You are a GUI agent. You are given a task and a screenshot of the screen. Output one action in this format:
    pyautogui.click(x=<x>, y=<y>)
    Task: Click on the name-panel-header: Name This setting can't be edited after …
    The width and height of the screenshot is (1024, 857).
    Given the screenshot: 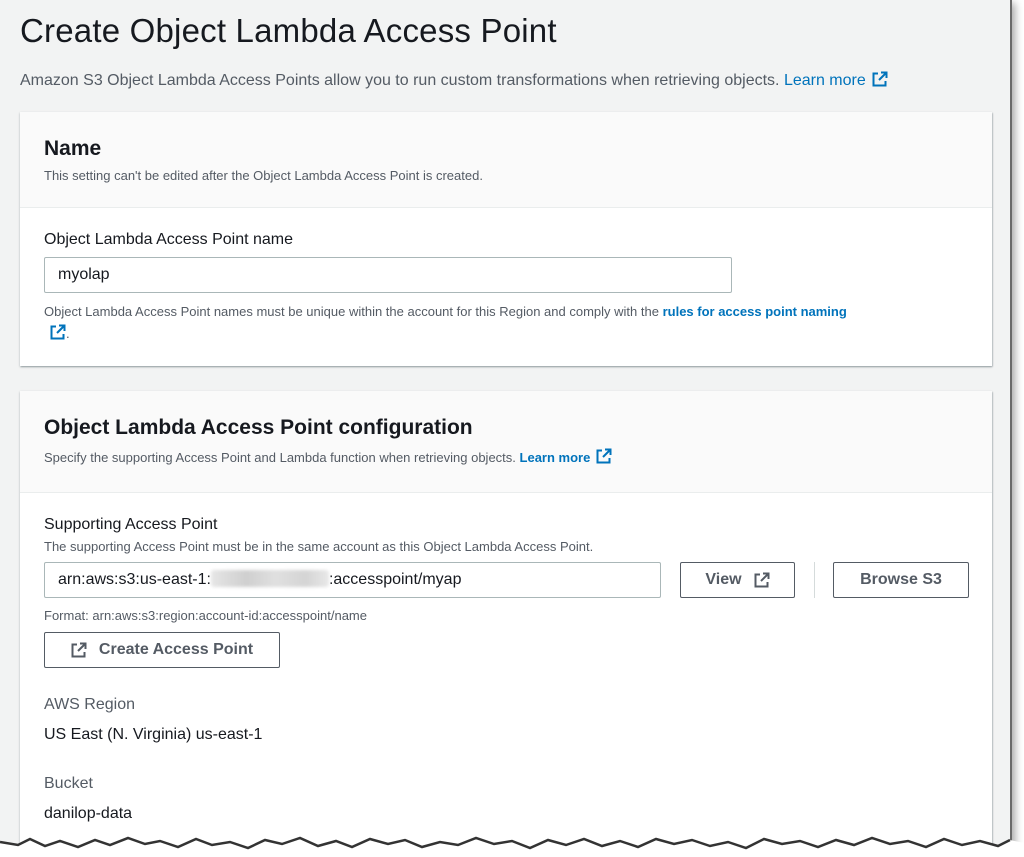 What is the action you would take?
    pyautogui.click(x=506, y=160)
    